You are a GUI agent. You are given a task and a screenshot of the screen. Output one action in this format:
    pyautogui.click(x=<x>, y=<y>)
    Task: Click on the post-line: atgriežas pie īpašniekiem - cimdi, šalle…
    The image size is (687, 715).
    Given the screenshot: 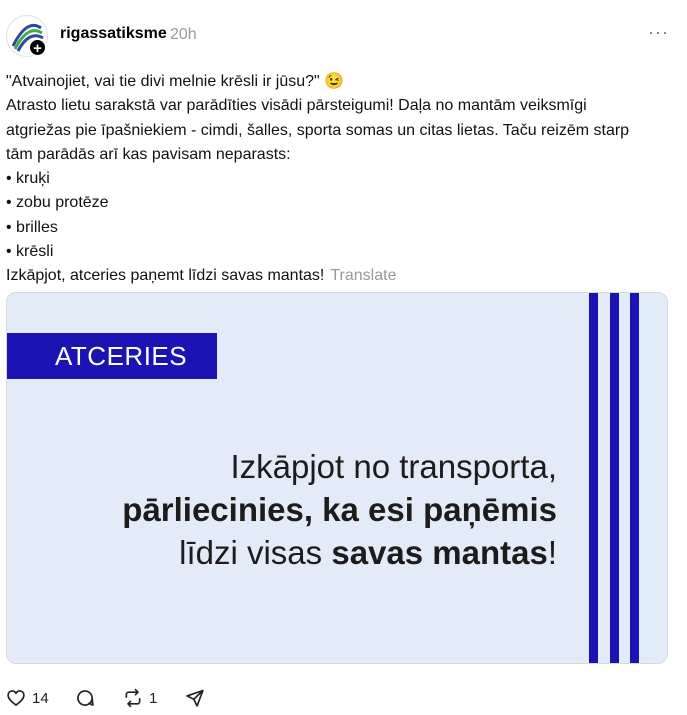 What is the action you would take?
    pyautogui.click(x=318, y=130)
    